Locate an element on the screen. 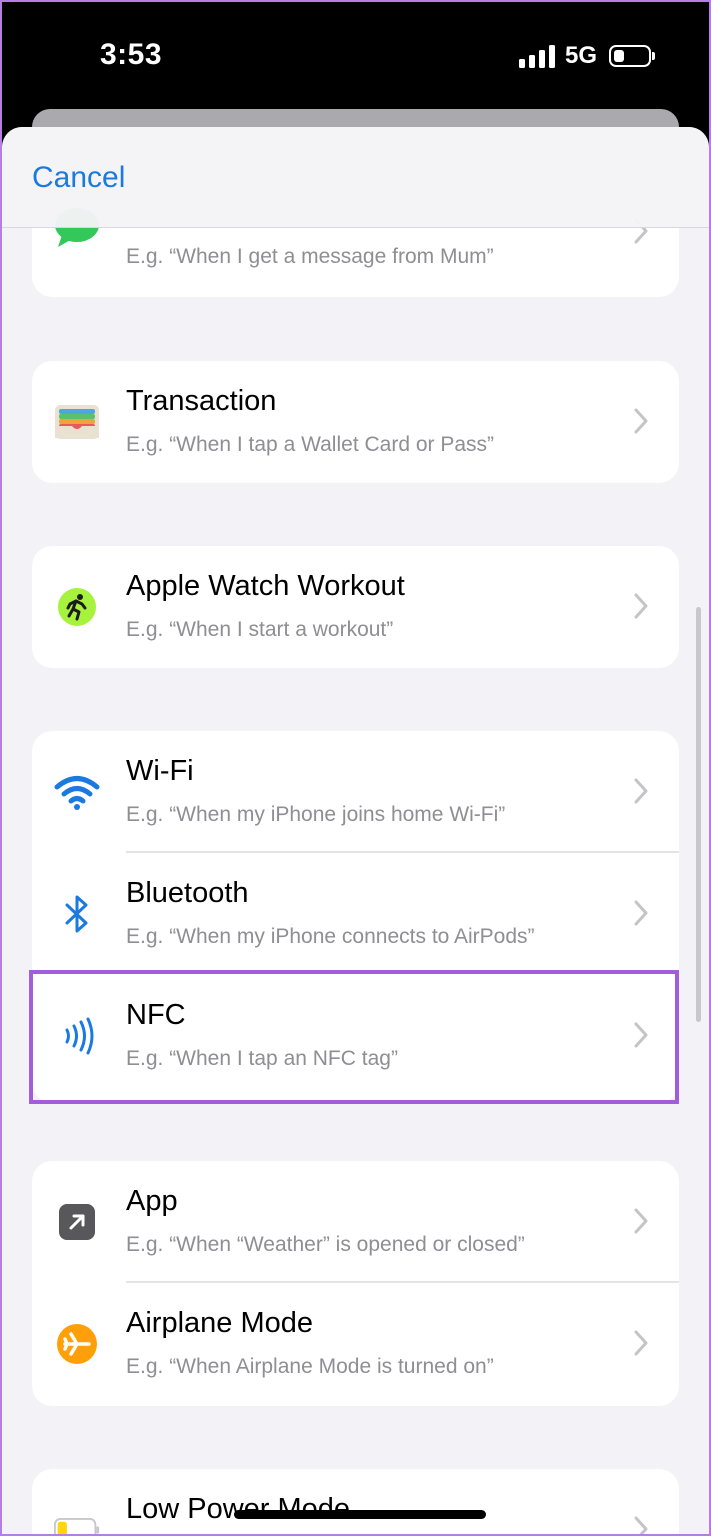 Image resolution: width=711 pixels, height=1536 pixels. status-time: 3:53 is located at coordinates (131, 54).